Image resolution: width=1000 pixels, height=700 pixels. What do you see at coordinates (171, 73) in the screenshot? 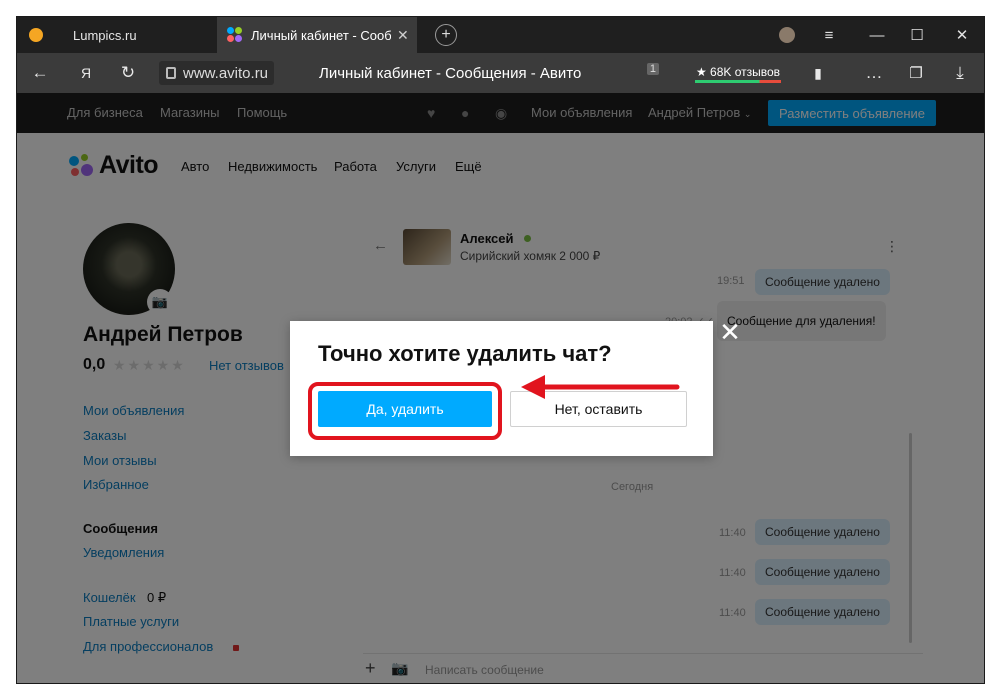
I see `lock-icon` at bounding box center [171, 73].